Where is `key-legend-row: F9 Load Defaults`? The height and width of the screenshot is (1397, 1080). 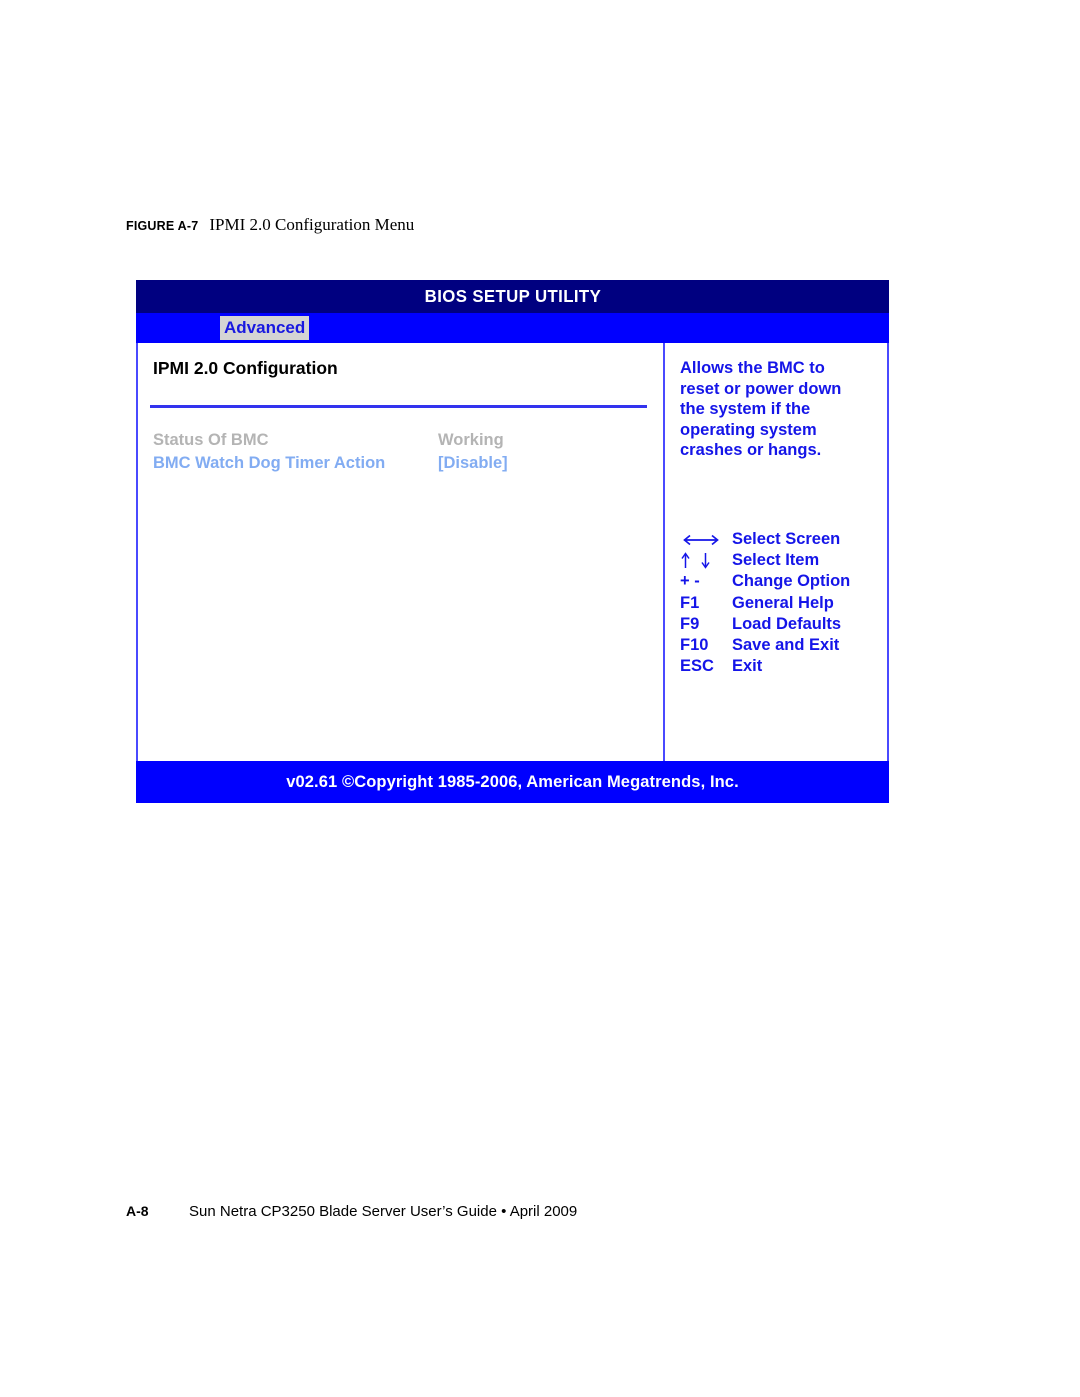 key-legend-row: F9 Load Defaults is located at coordinates (783, 624).